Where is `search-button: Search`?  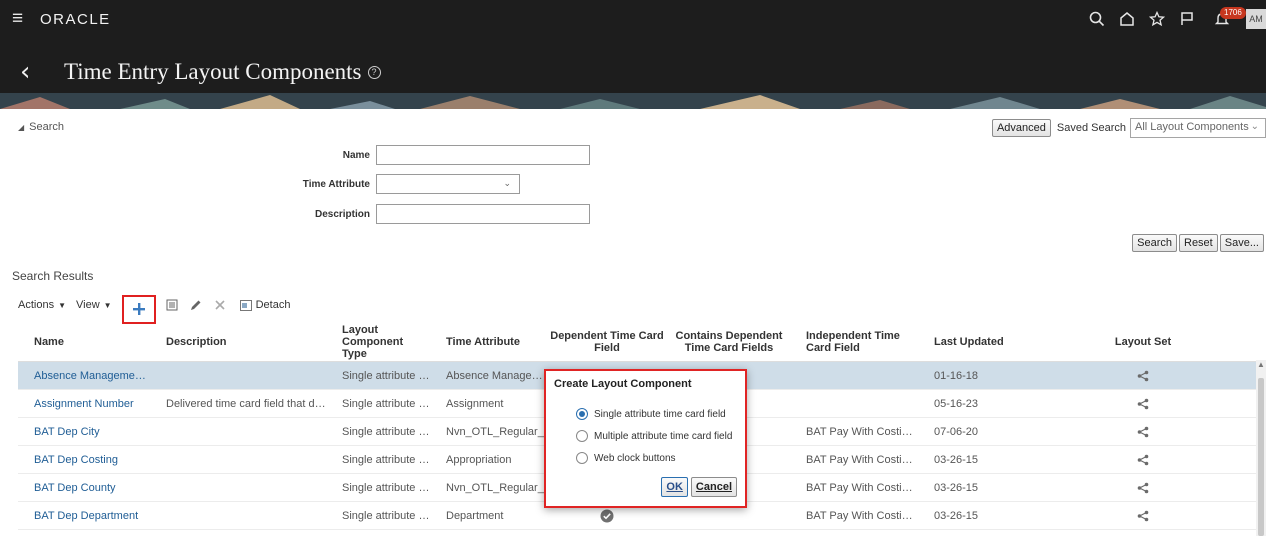 search-button: Search is located at coordinates (1154, 243).